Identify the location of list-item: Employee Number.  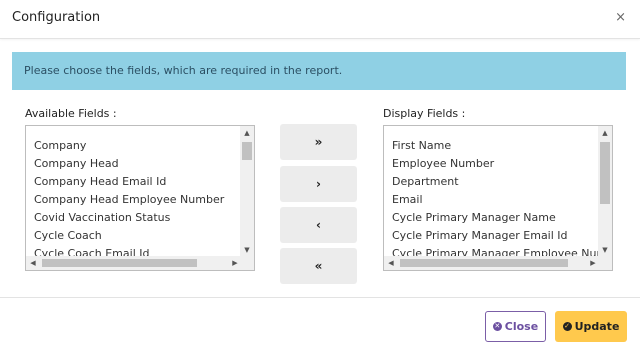
(502, 164).